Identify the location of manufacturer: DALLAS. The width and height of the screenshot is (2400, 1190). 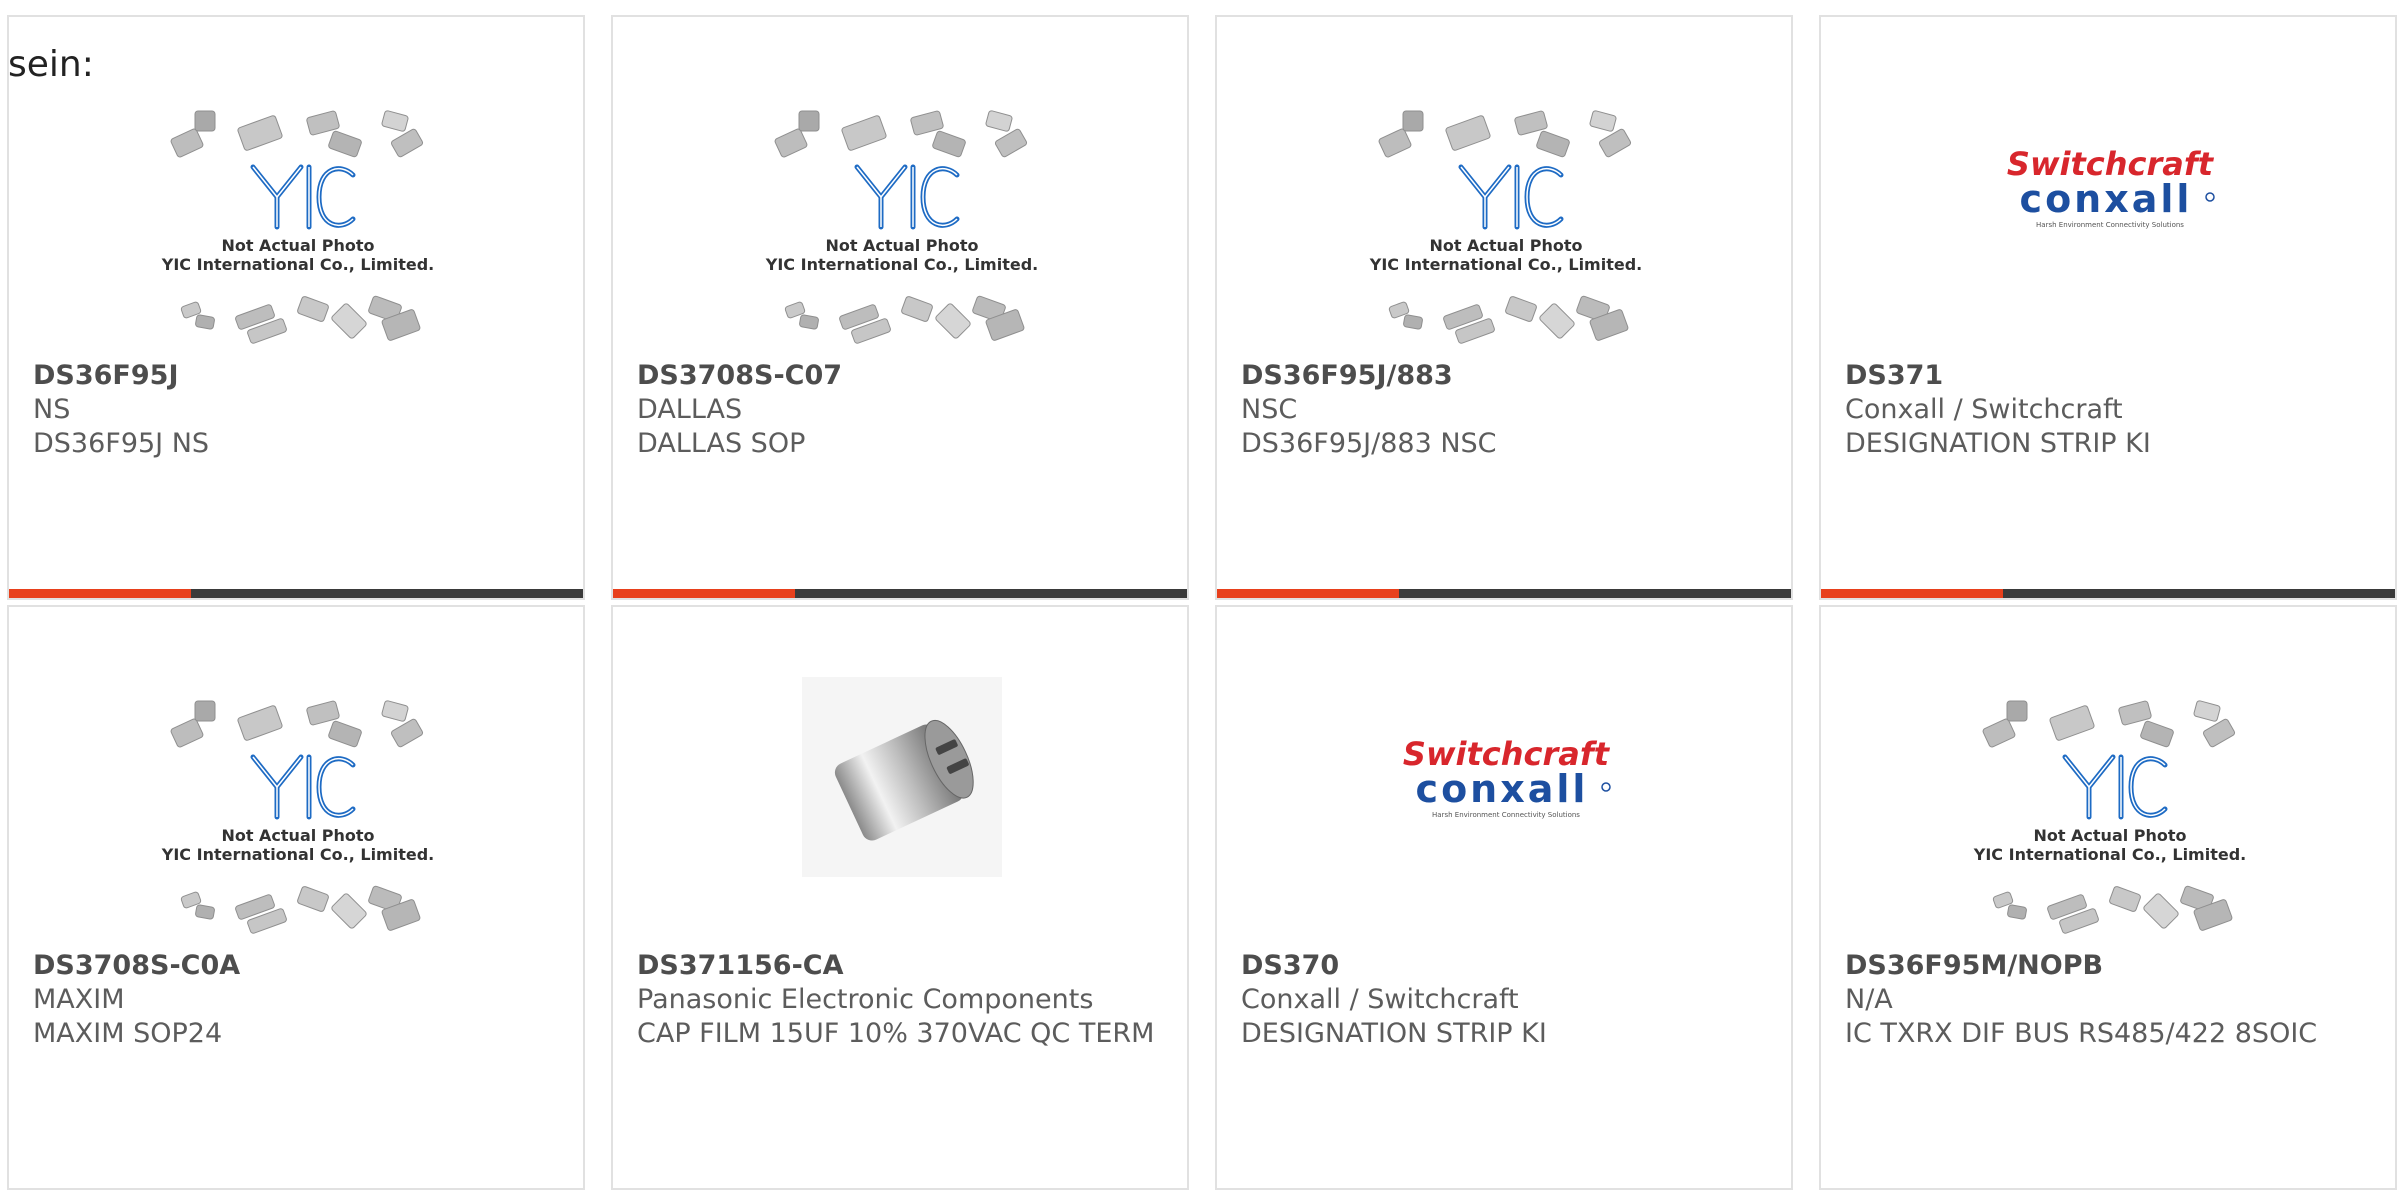
(690, 409).